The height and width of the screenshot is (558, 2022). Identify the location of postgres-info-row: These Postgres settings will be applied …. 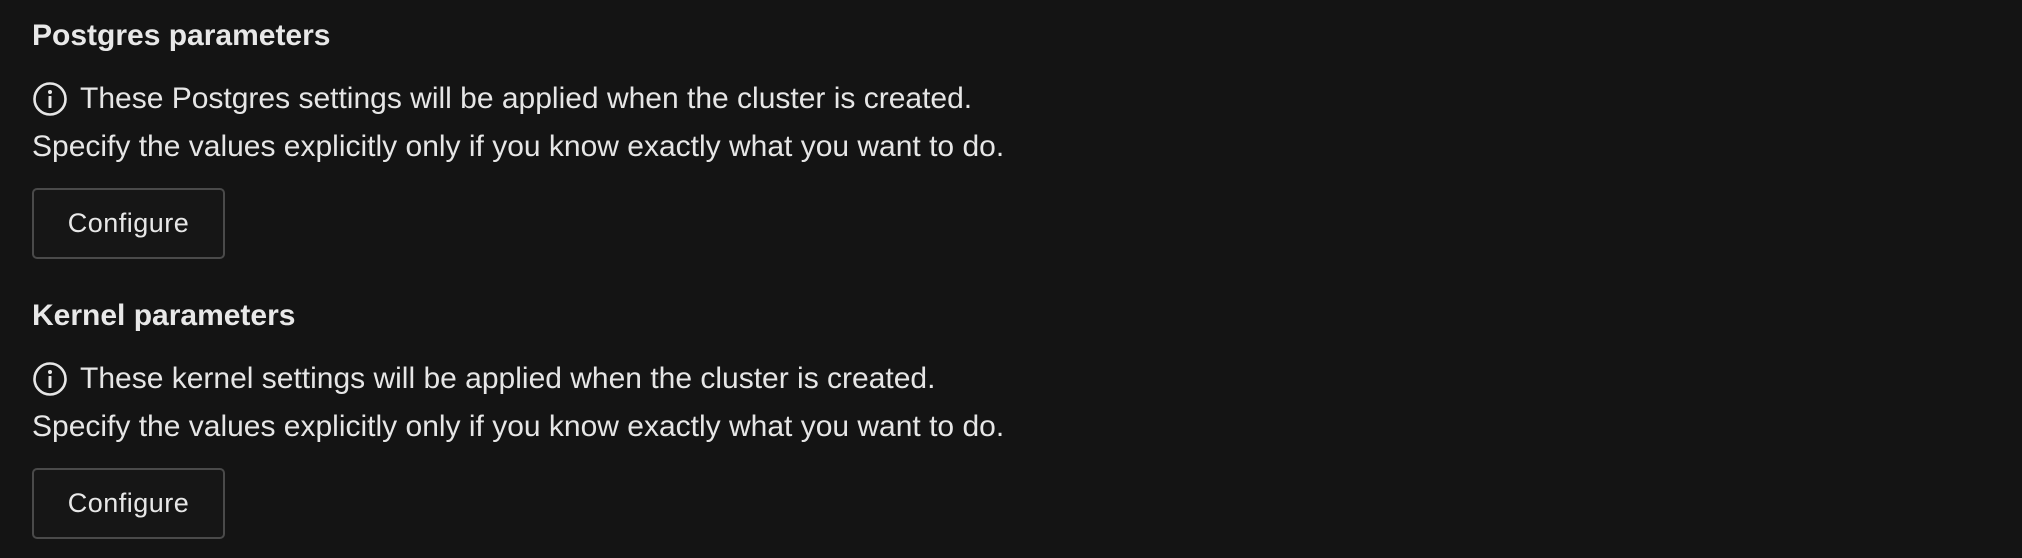
(502, 99).